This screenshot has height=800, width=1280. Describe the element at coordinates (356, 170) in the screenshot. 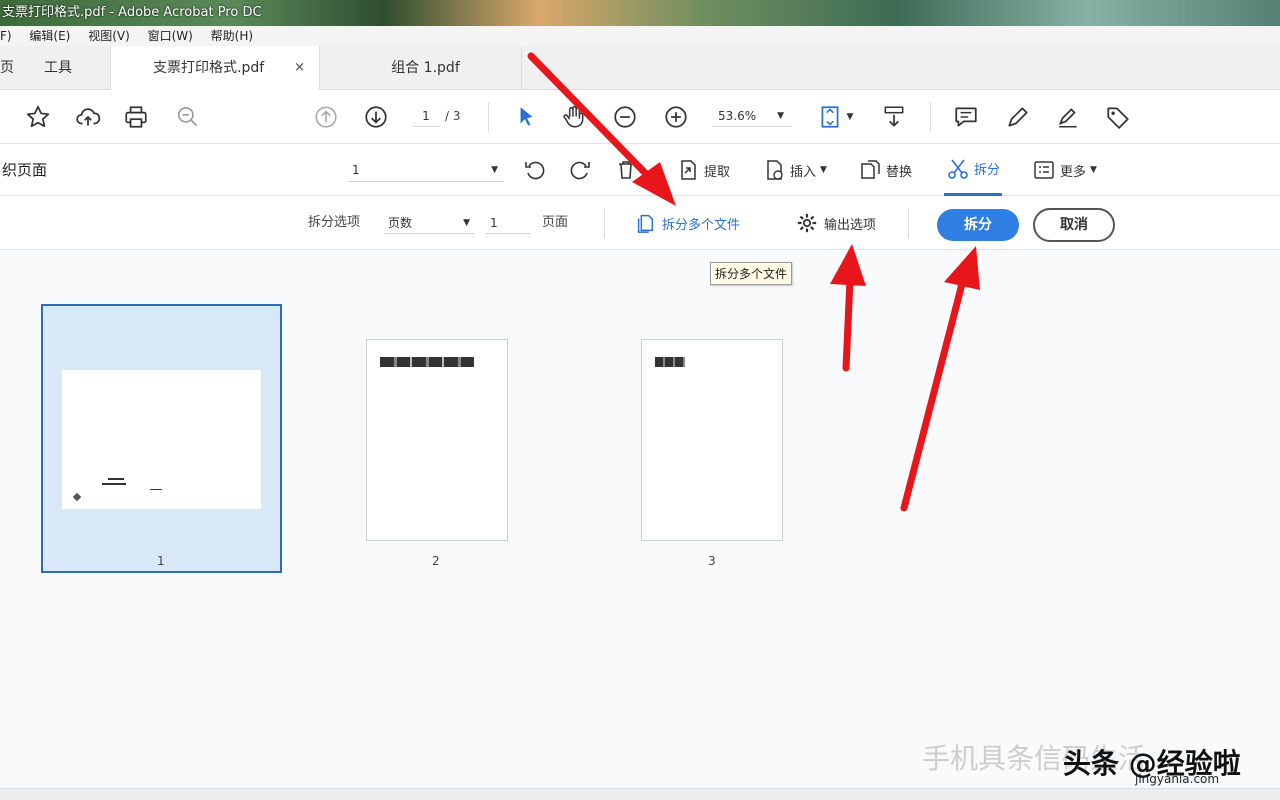

I see `page-range-value: 1` at that location.